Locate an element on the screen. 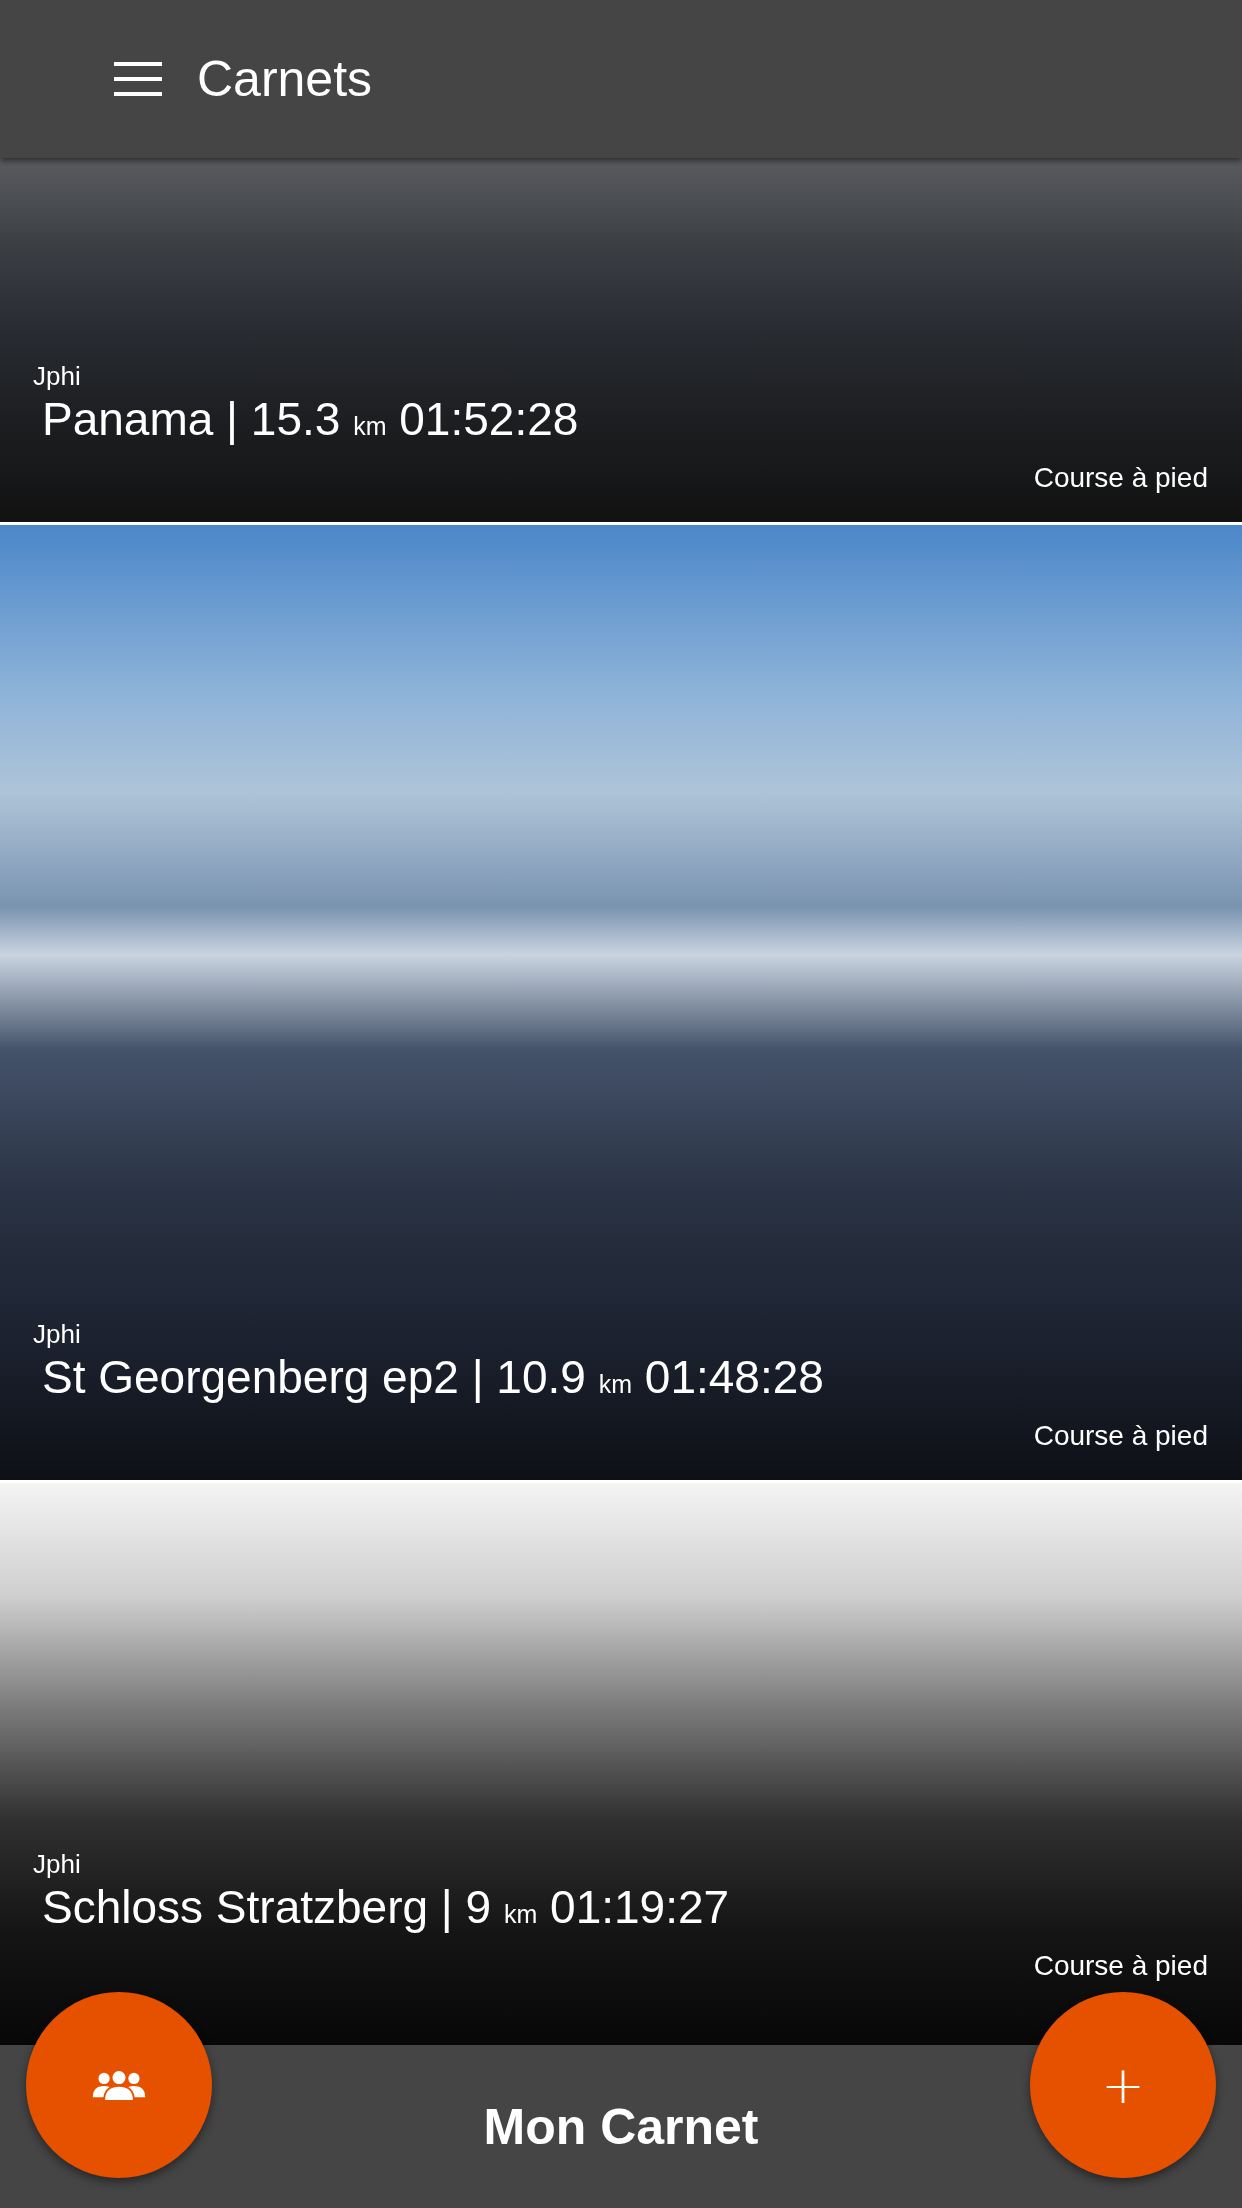 Image resolution: width=1242 pixels, height=2208 pixels. menu-icon is located at coordinates (138, 79).